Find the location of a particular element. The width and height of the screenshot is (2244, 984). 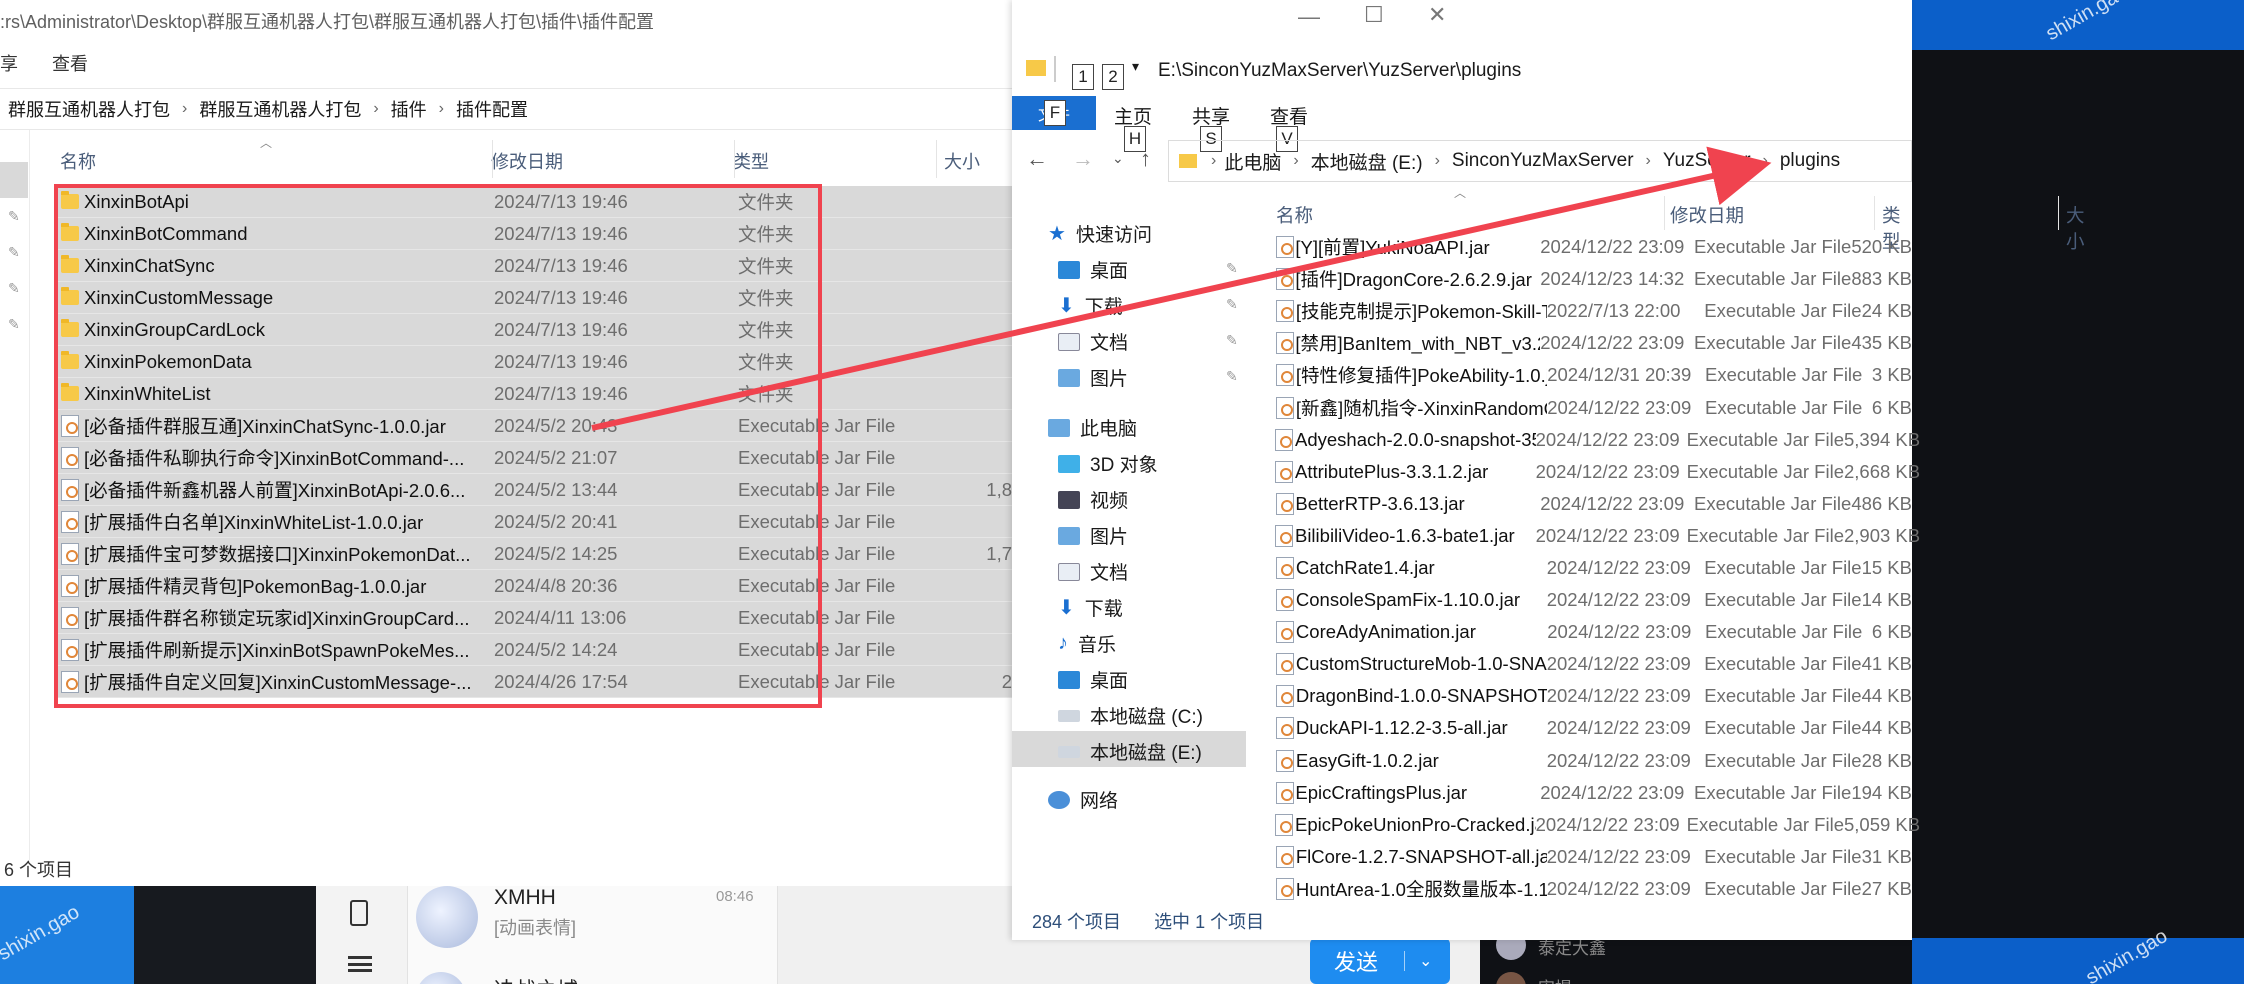

file-name: AttributePlus-3.3.1.2.jar is located at coordinates (1415, 472).